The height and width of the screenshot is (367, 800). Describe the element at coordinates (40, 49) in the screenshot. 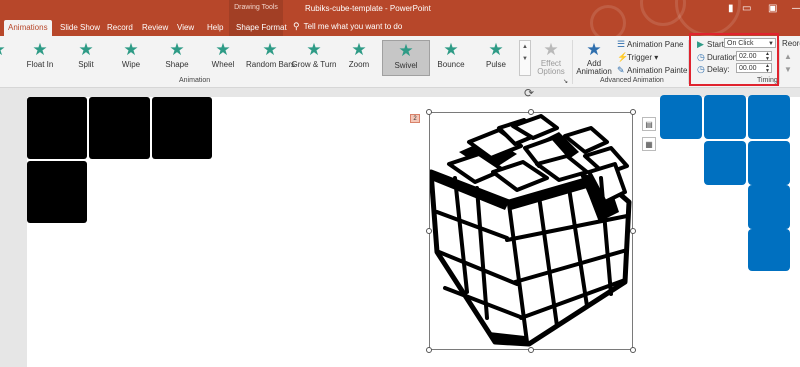

I see `float-in-star-icon: ★` at that location.